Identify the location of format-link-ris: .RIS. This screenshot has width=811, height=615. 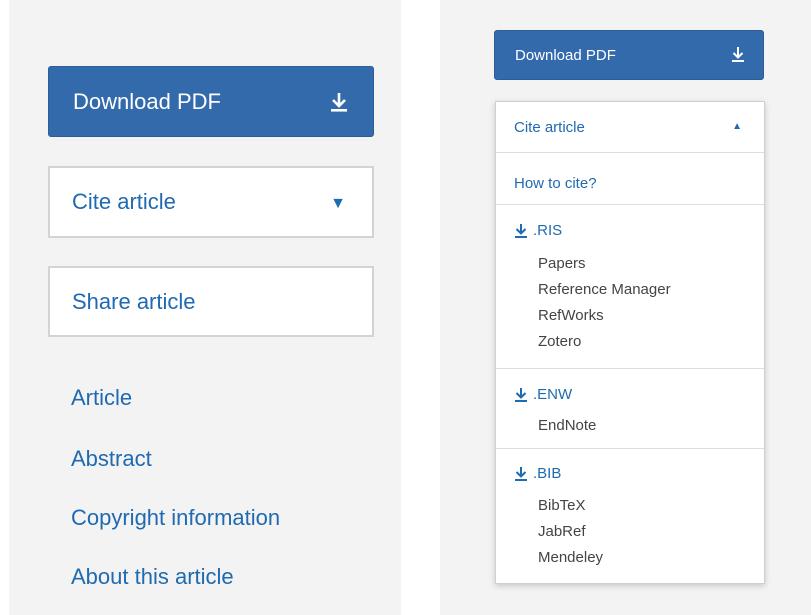
(538, 230).